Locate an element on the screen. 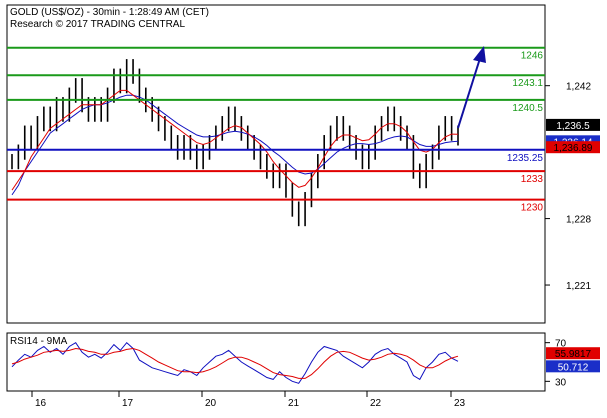 The height and width of the screenshot is (418, 607). x-tick-label: 17 is located at coordinates (128, 403).